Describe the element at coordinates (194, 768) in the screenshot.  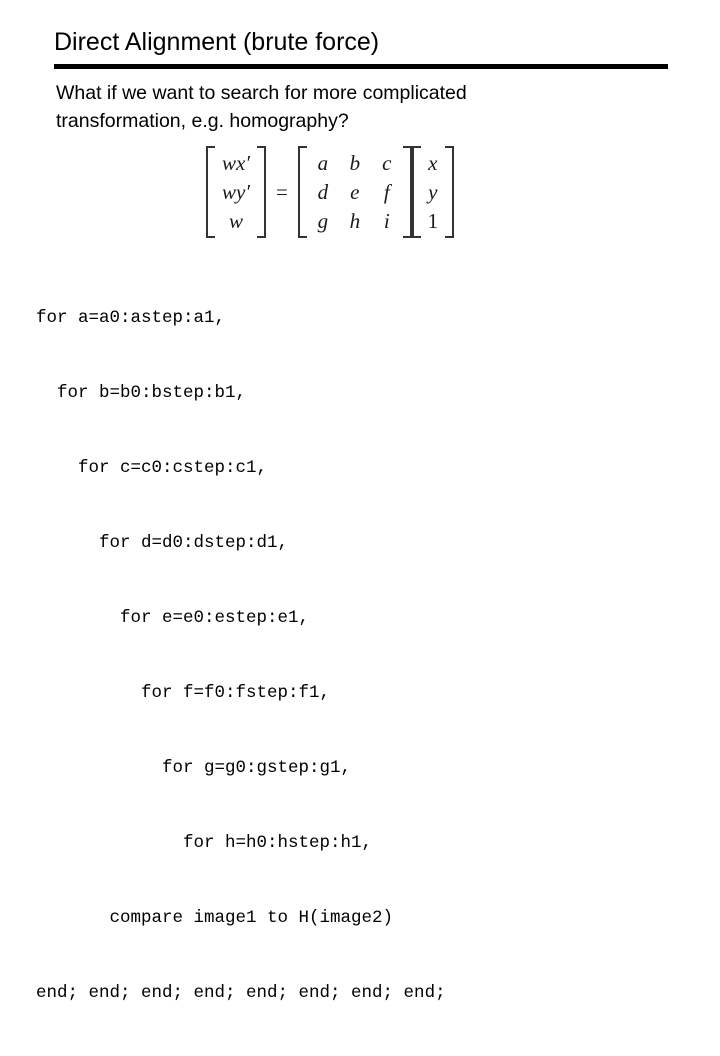
I see `code-line-for-g: for g=g0:gstep:g1,` at that location.